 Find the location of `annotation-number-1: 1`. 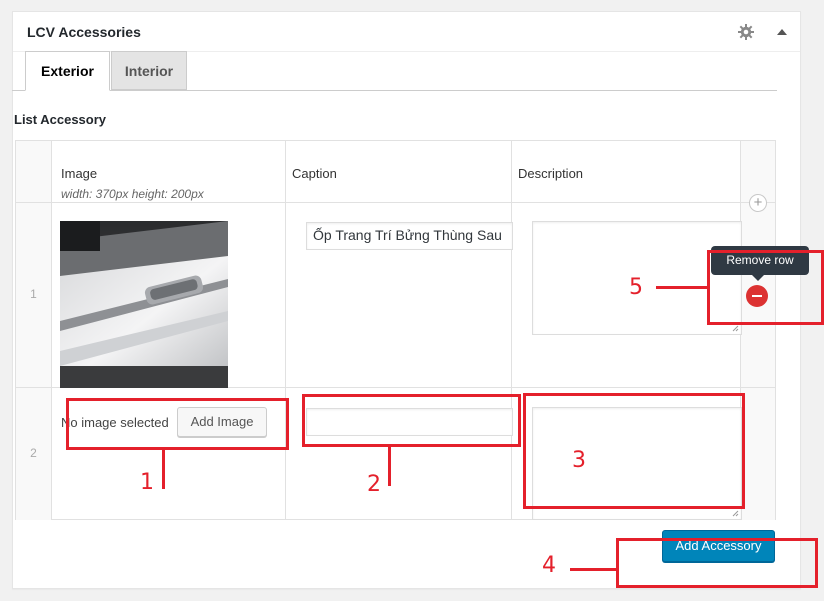

annotation-number-1: 1 is located at coordinates (147, 482).